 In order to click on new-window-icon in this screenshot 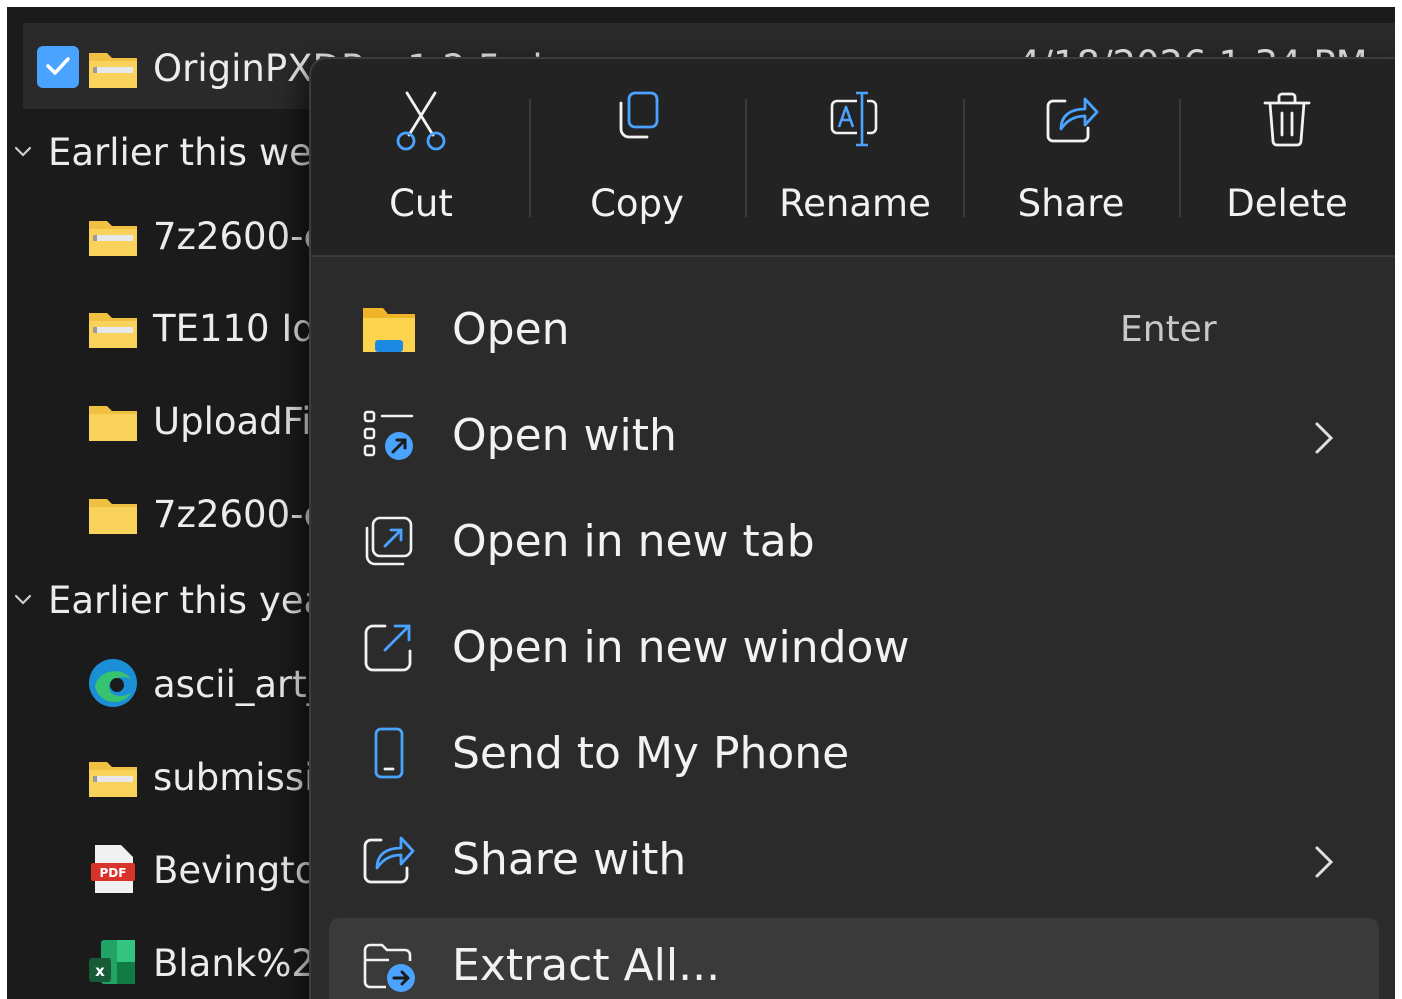, I will do `click(388, 648)`.